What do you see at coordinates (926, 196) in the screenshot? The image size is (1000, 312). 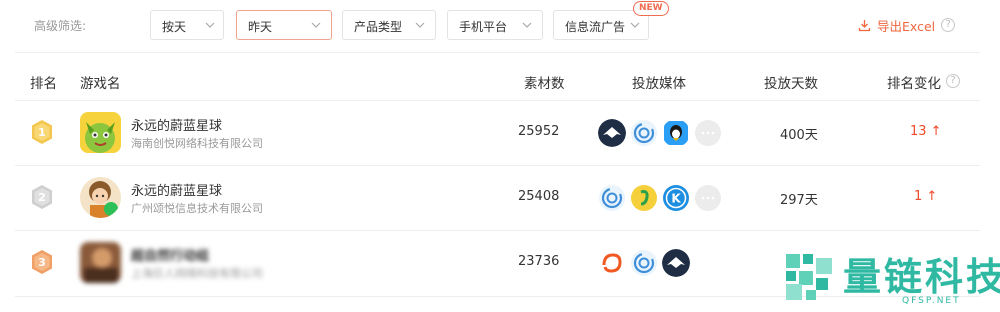 I see `rank-change-value: 1 ↑` at bounding box center [926, 196].